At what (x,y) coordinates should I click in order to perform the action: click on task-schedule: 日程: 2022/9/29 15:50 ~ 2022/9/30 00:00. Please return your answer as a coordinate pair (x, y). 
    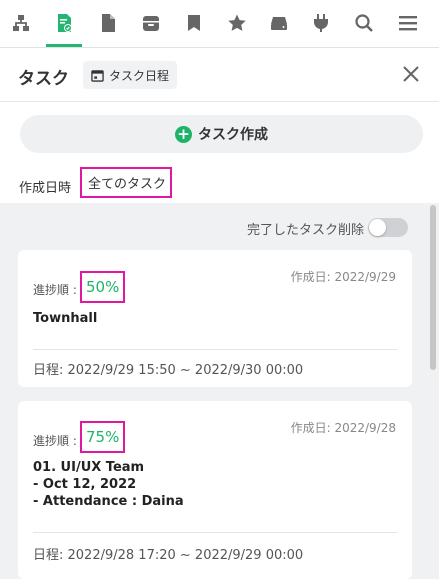
    Looking at the image, I should click on (168, 370).